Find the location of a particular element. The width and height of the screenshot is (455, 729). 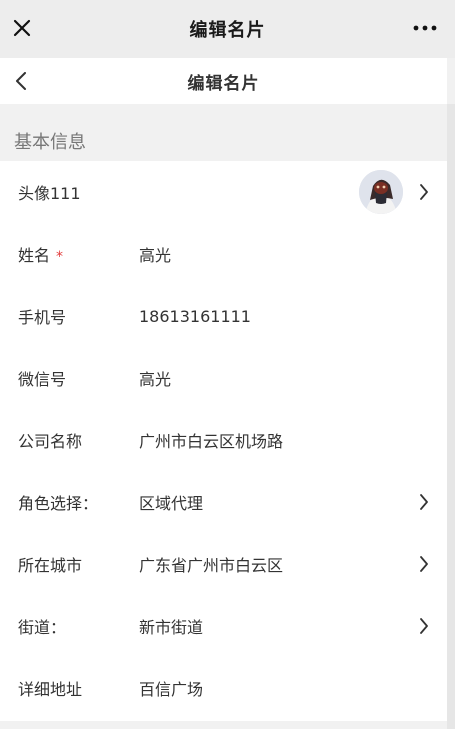

street-value: 新市街道 is located at coordinates (171, 626).